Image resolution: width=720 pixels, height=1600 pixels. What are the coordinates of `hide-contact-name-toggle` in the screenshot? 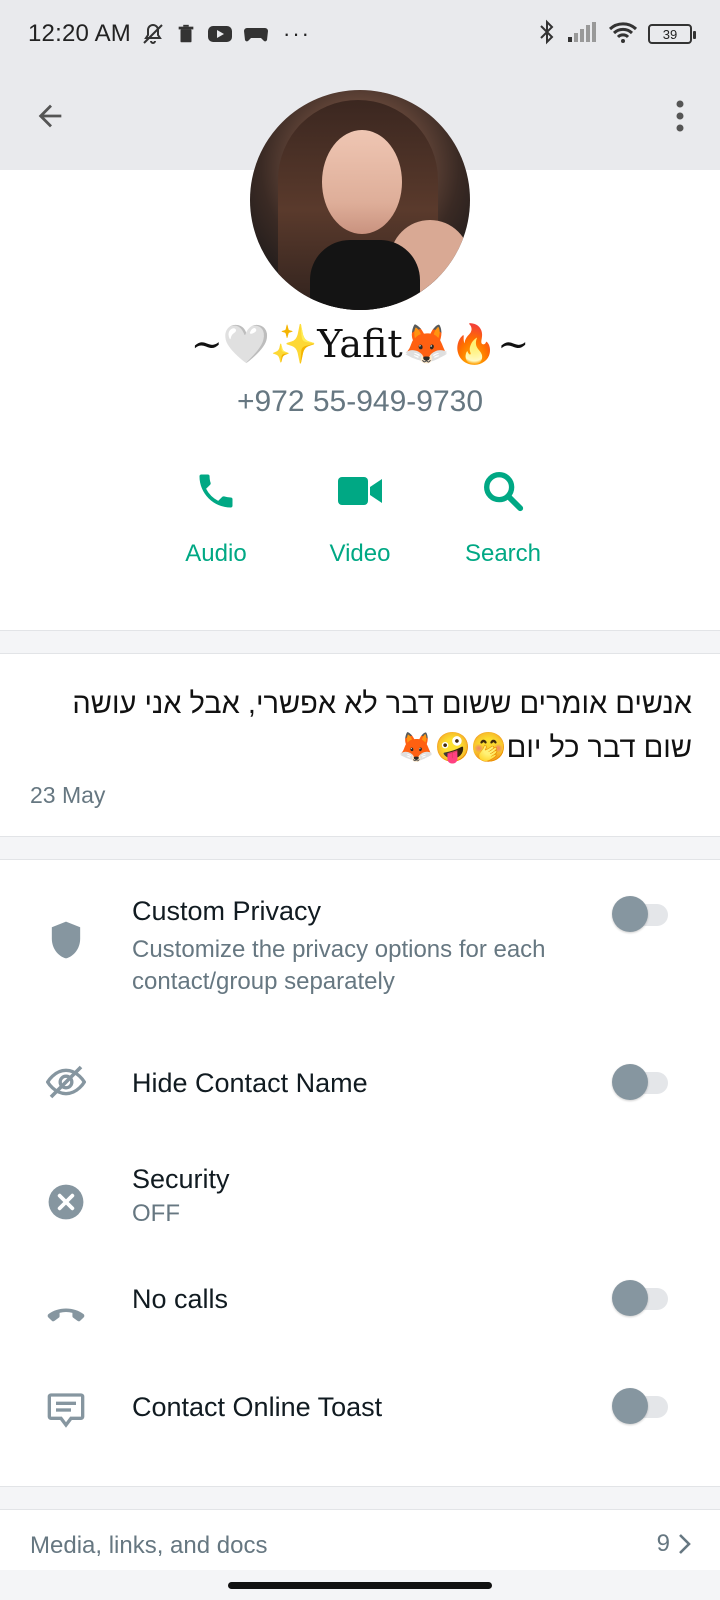 It's located at (640, 1082).